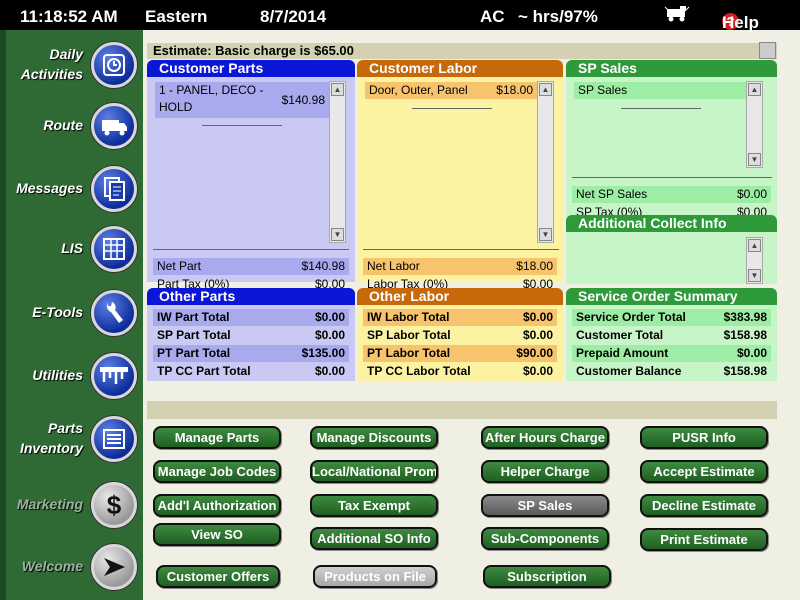 The height and width of the screenshot is (600, 800). I want to click on customer-parts-total-row: Net Part $140.98, so click(251, 266).